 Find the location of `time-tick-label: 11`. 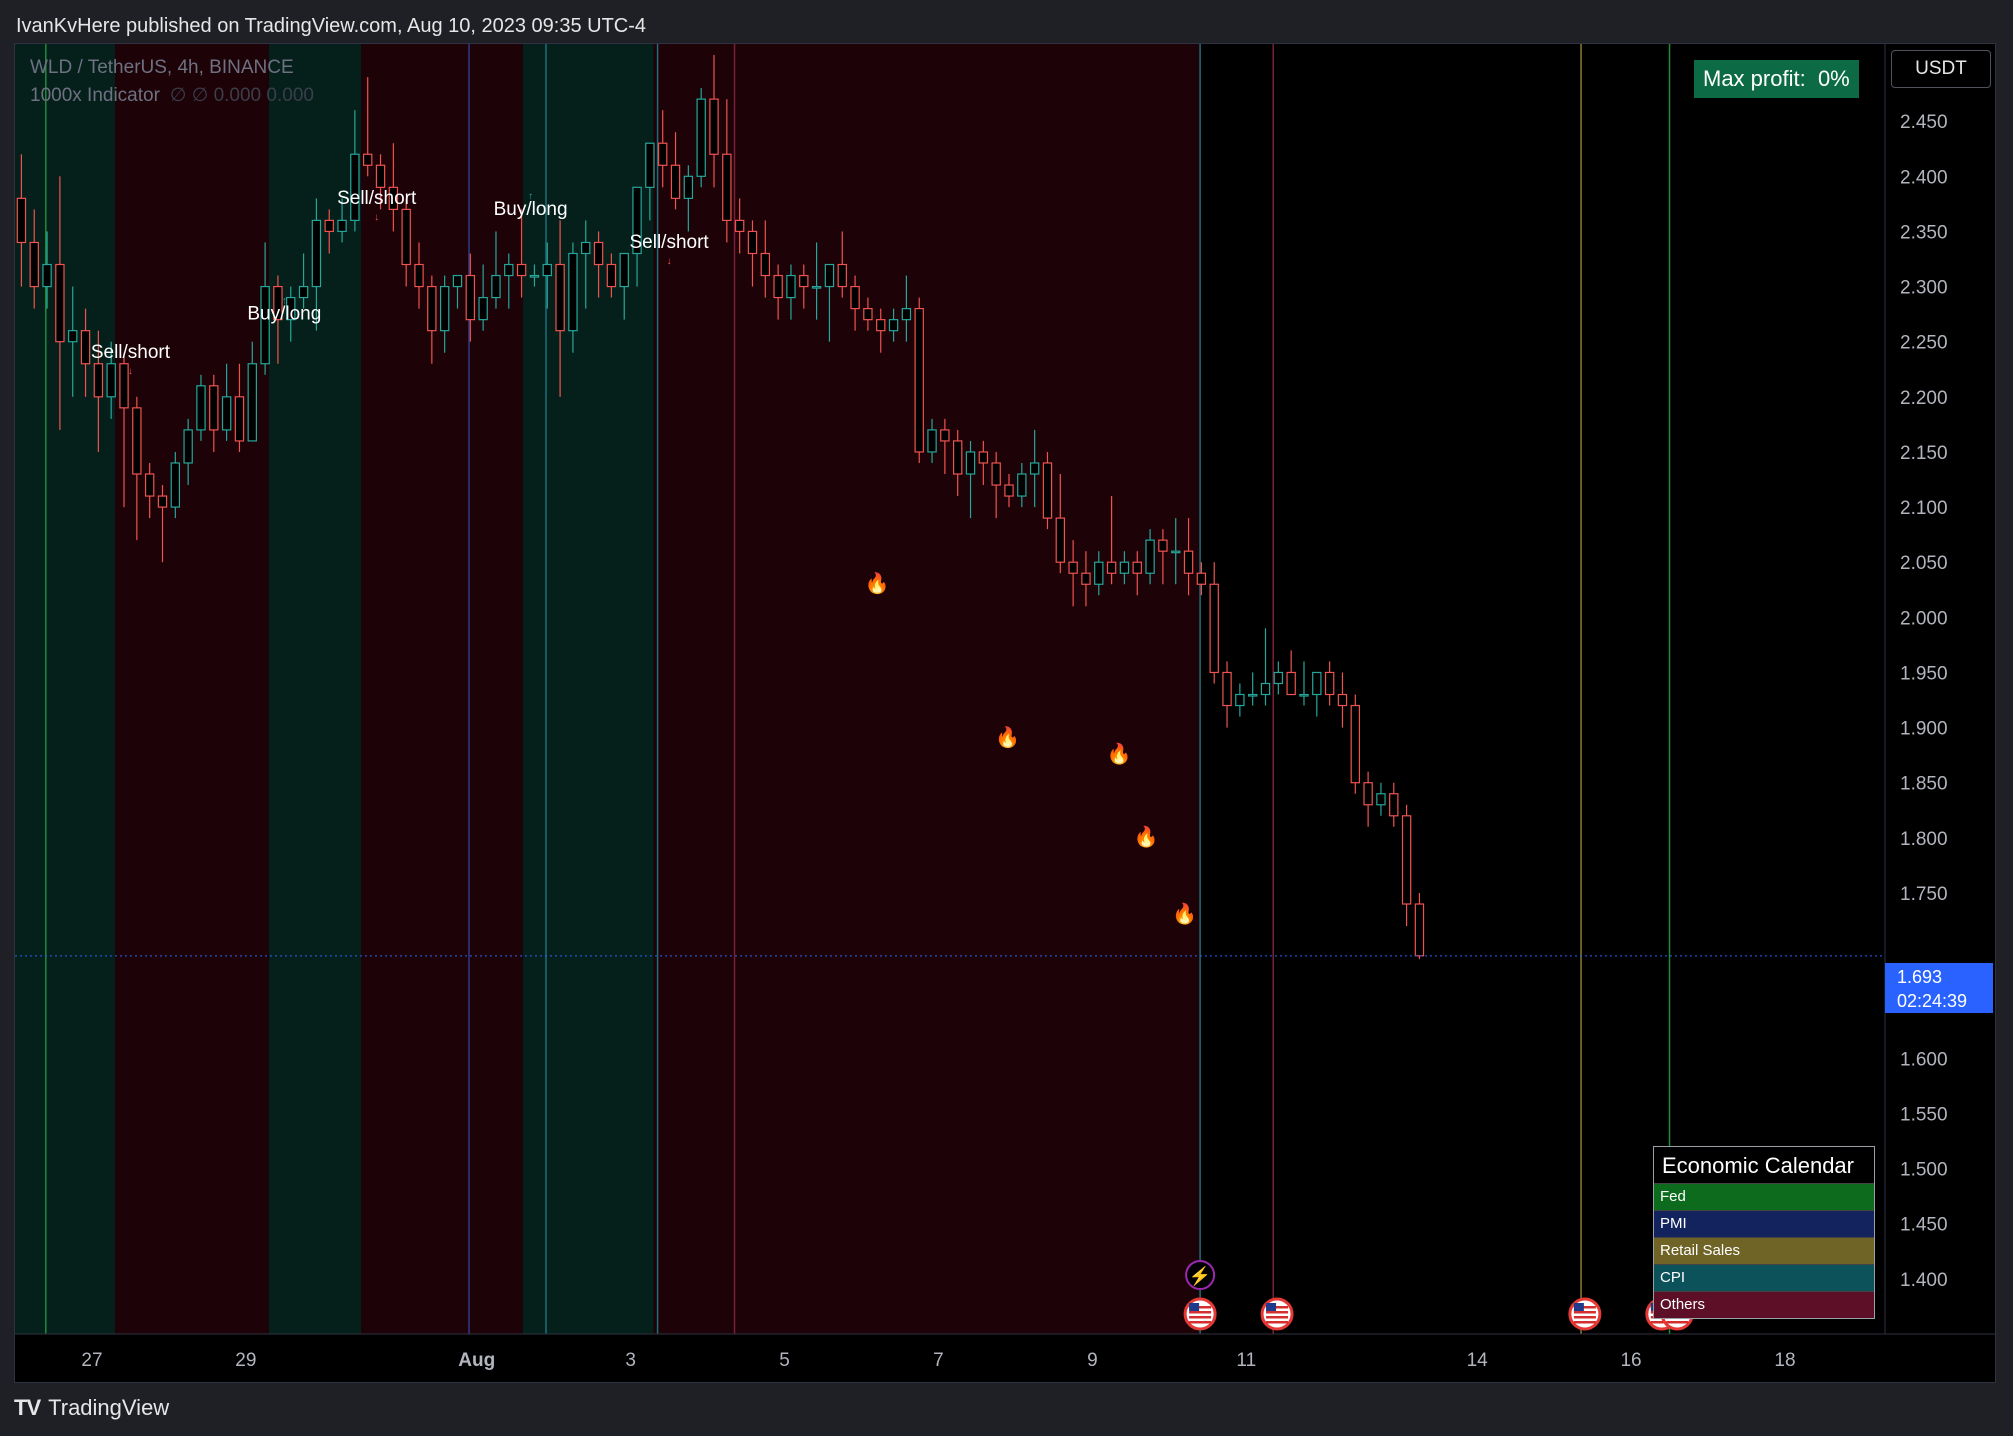

time-tick-label: 11 is located at coordinates (1246, 1360).